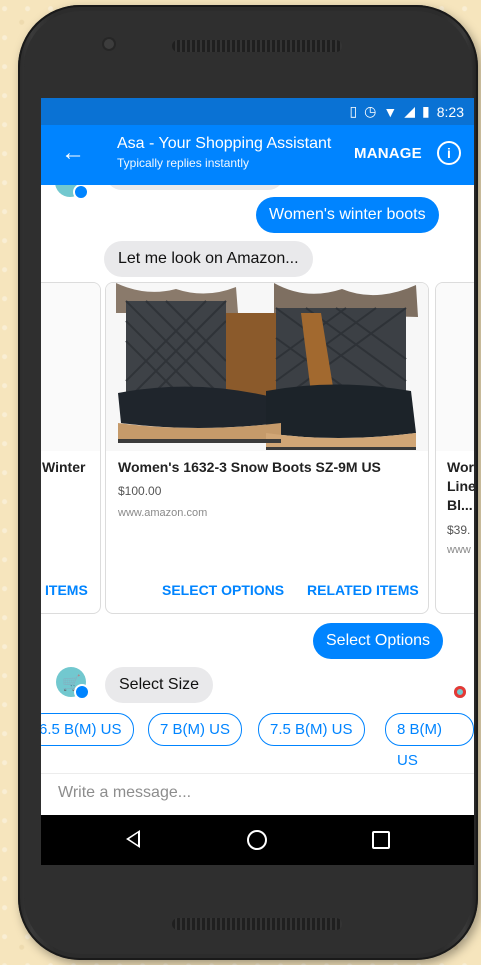 The image size is (481, 965). I want to click on wifi-icon: ▼, so click(390, 111).